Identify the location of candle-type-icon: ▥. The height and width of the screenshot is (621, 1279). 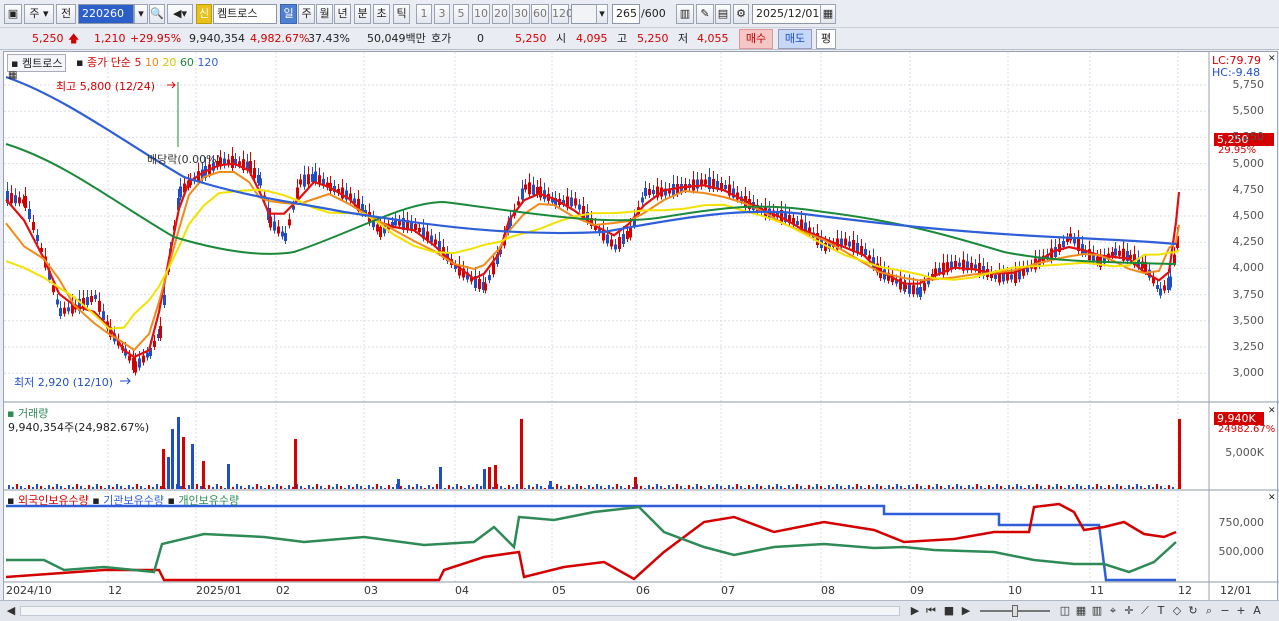
(685, 14).